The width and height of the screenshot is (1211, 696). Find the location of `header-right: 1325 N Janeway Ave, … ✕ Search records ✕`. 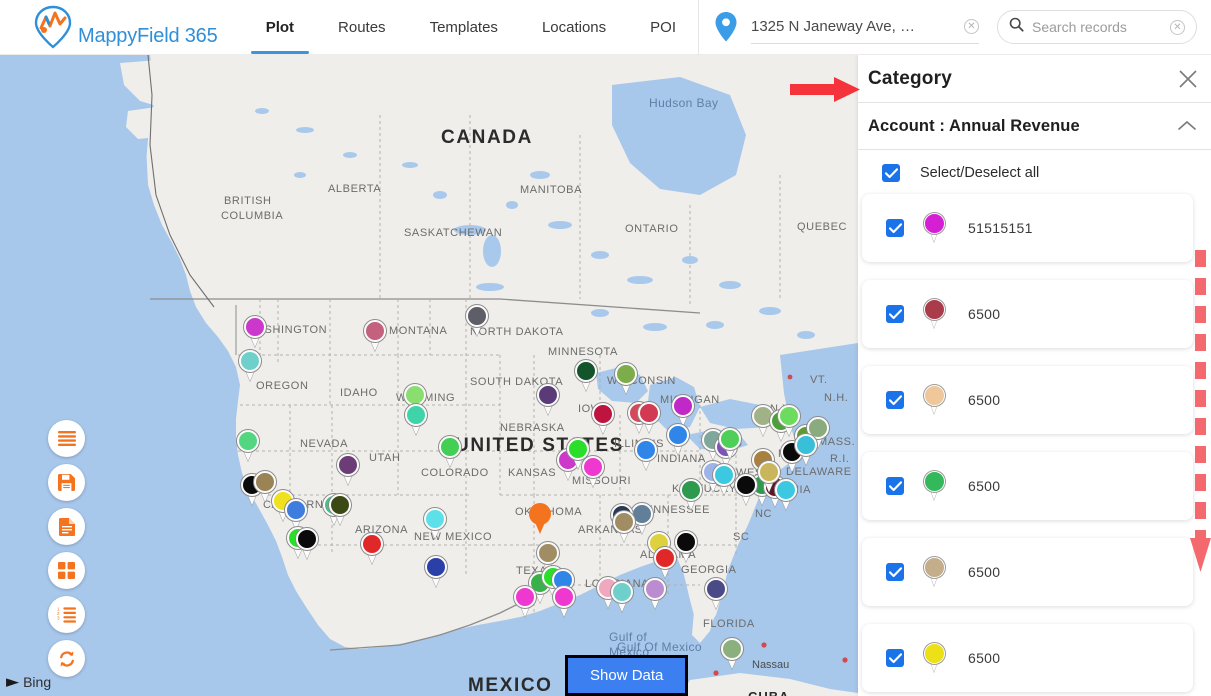

header-right: 1325 N Janeway Ave, … ✕ Search records ✕ is located at coordinates (954, 27).